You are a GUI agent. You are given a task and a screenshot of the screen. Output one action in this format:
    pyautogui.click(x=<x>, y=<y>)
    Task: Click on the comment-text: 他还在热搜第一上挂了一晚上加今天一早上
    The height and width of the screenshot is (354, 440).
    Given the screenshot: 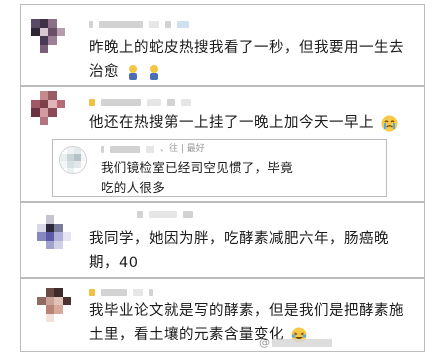 What is the action you would take?
    pyautogui.click(x=243, y=123)
    